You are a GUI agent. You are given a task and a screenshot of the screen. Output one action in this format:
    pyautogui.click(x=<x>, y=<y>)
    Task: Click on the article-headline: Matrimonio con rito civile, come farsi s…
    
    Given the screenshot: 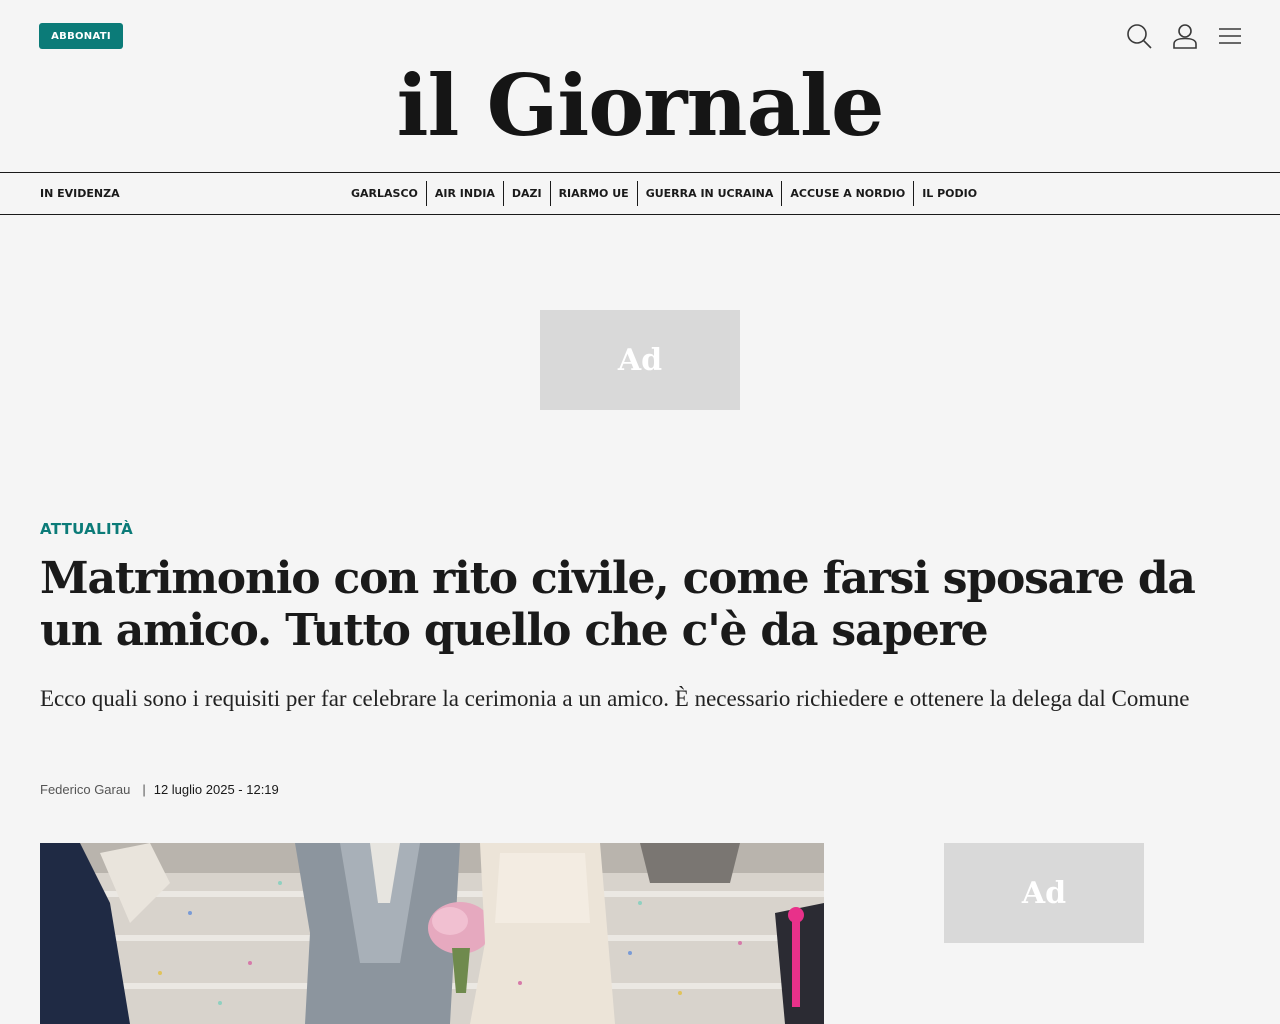 What is the action you would take?
    pyautogui.click(x=618, y=604)
    